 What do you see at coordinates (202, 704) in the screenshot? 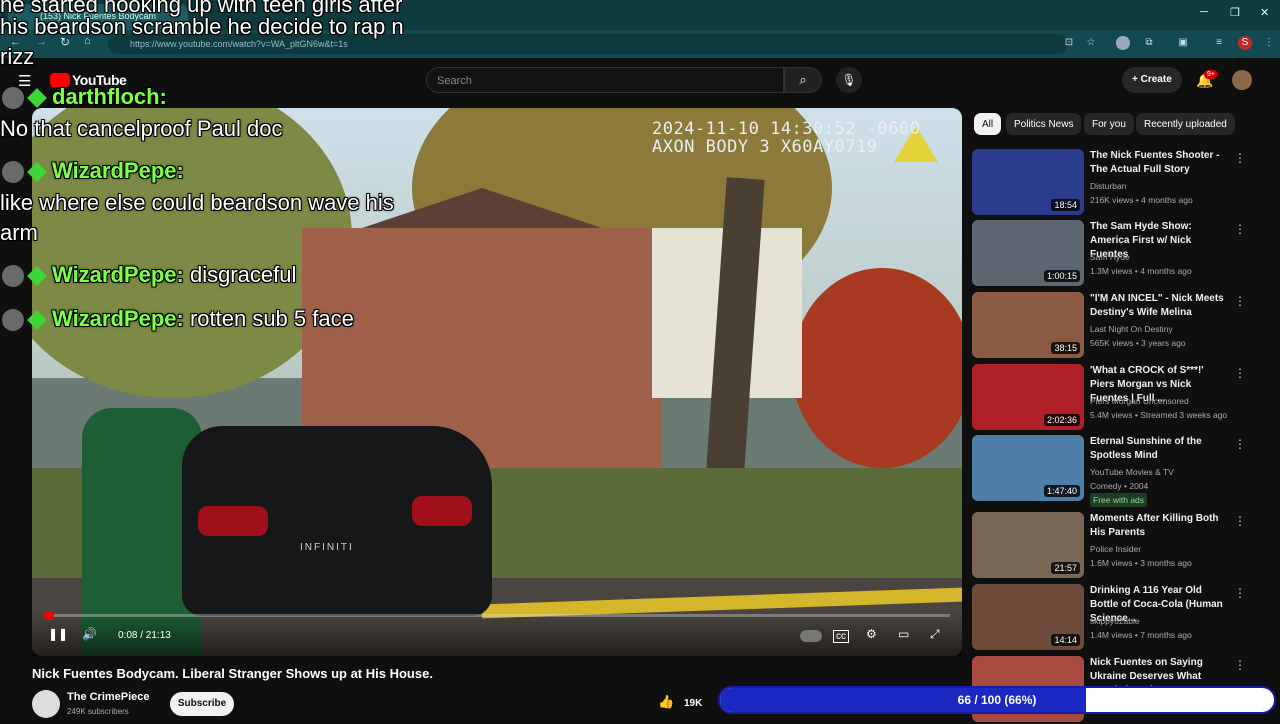
I see `subscribe-button: Subscribe` at bounding box center [202, 704].